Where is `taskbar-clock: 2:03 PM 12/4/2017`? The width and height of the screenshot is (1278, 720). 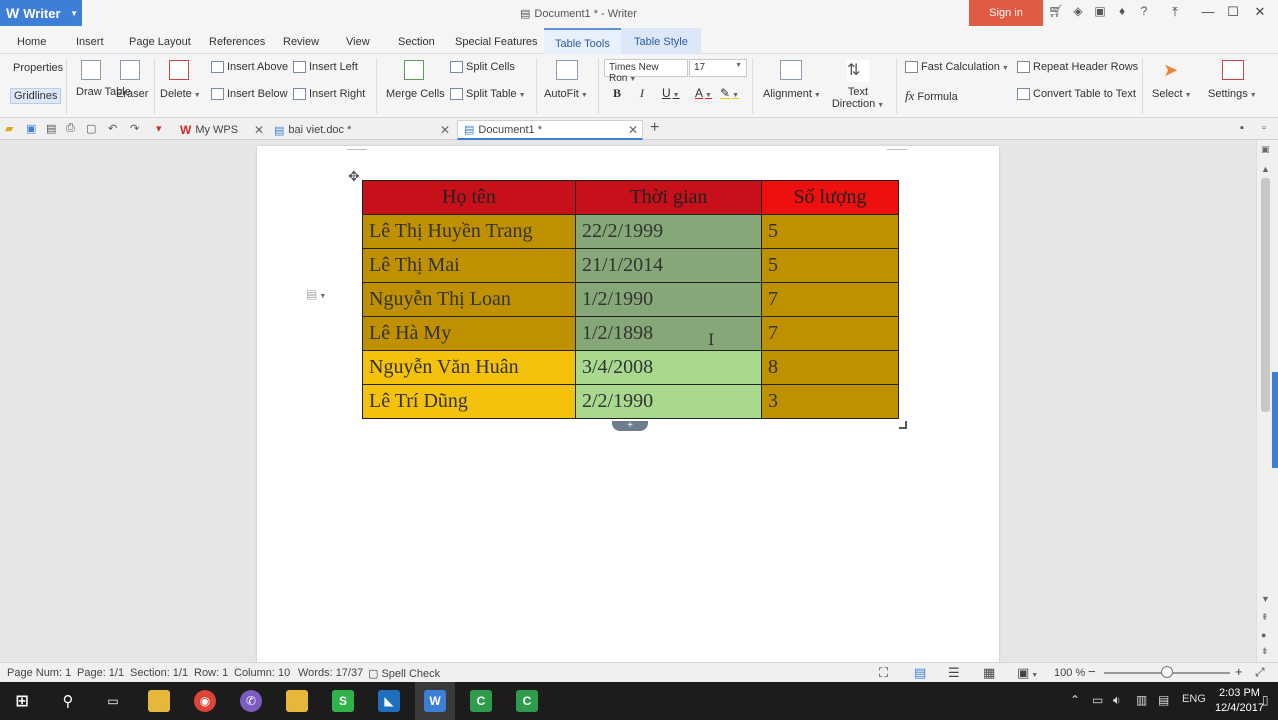 taskbar-clock: 2:03 PM 12/4/2017 is located at coordinates (1239, 701).